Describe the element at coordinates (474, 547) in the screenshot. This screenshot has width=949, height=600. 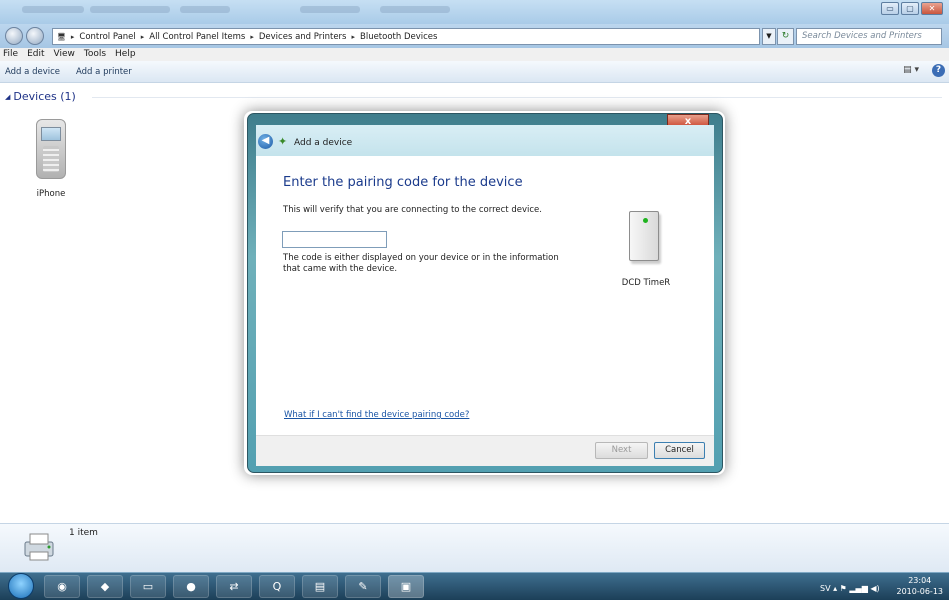
I see `details-pane` at that location.